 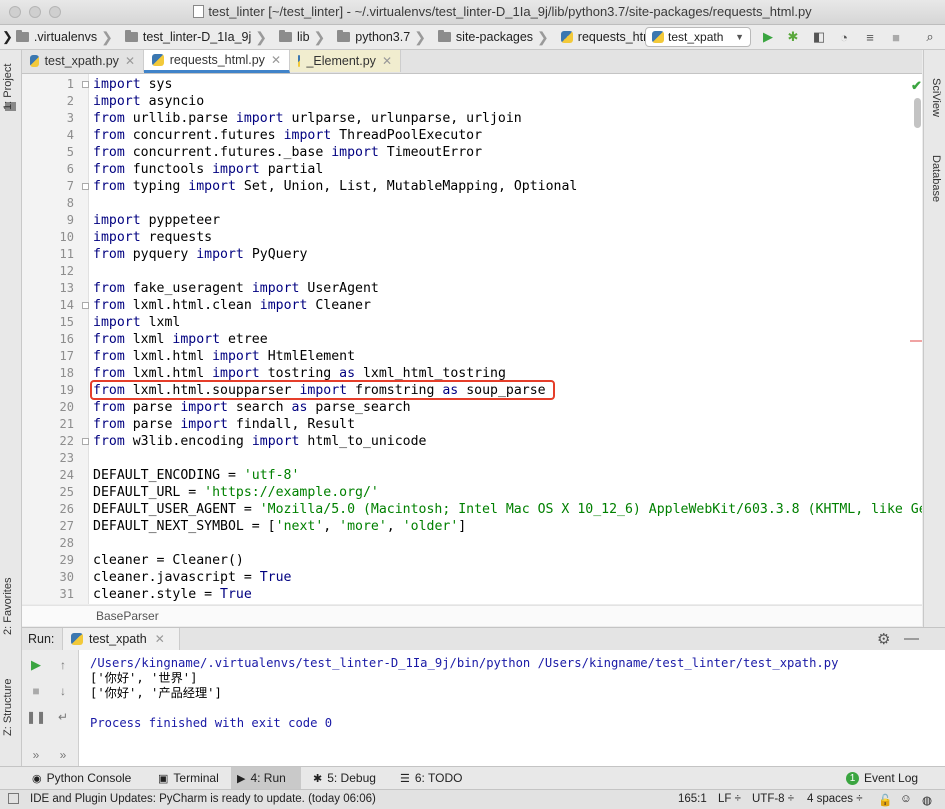 I want to click on scroll-down-icon: ↓, so click(x=63, y=691).